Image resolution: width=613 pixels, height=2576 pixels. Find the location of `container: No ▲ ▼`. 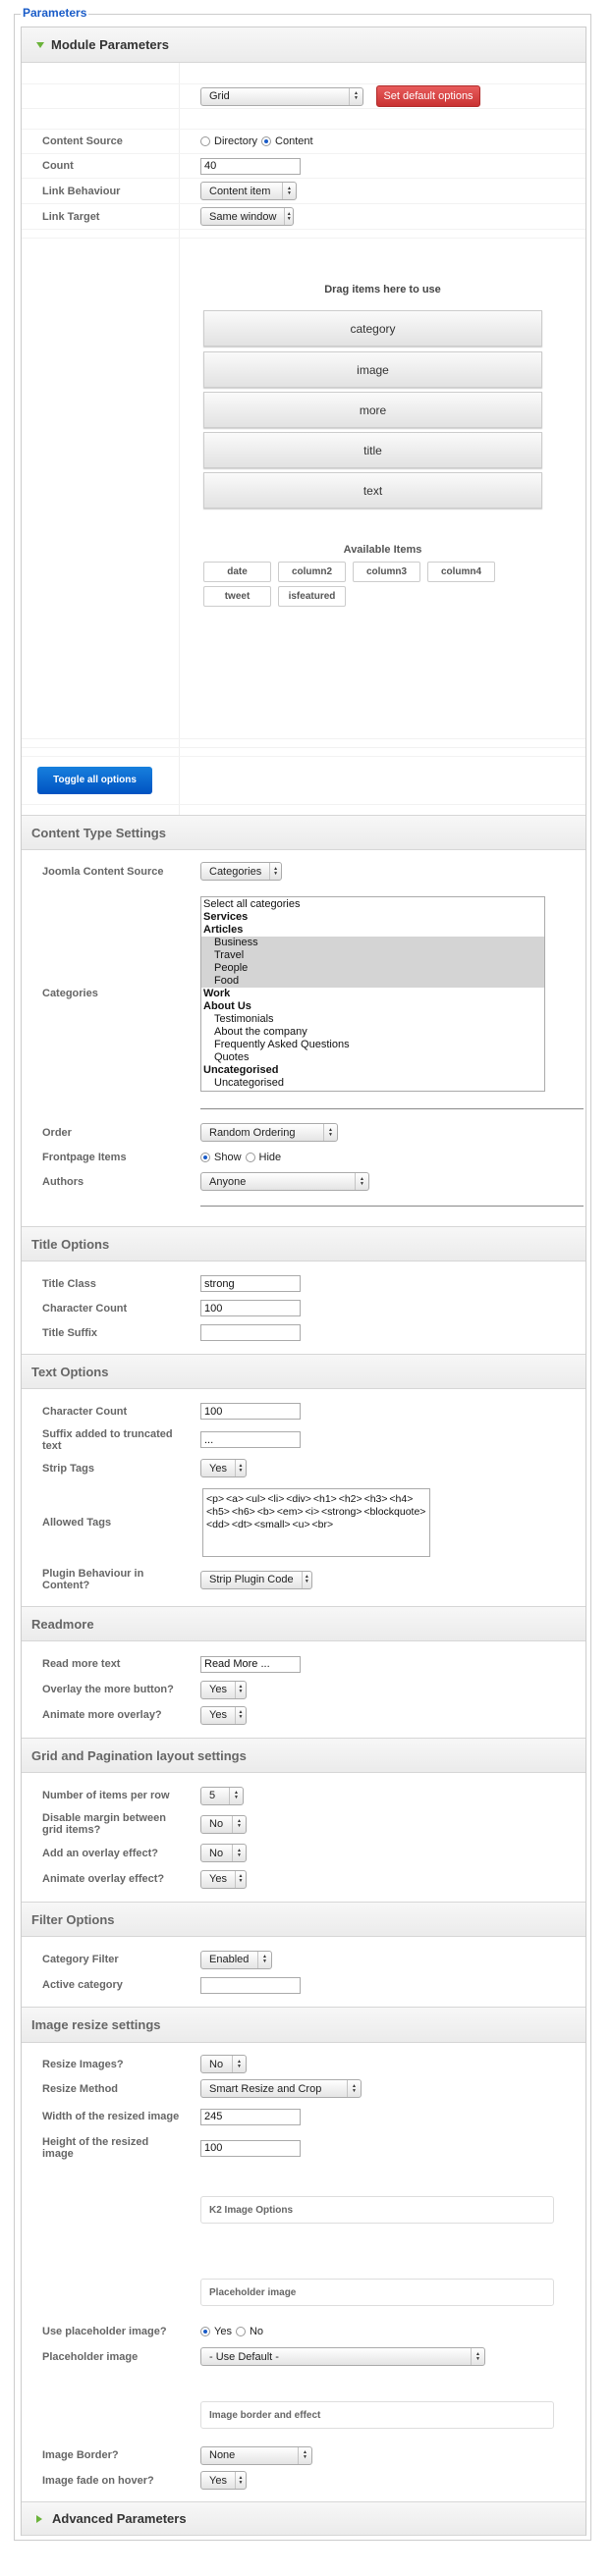

container: No ▲ ▼ is located at coordinates (214, 2064).